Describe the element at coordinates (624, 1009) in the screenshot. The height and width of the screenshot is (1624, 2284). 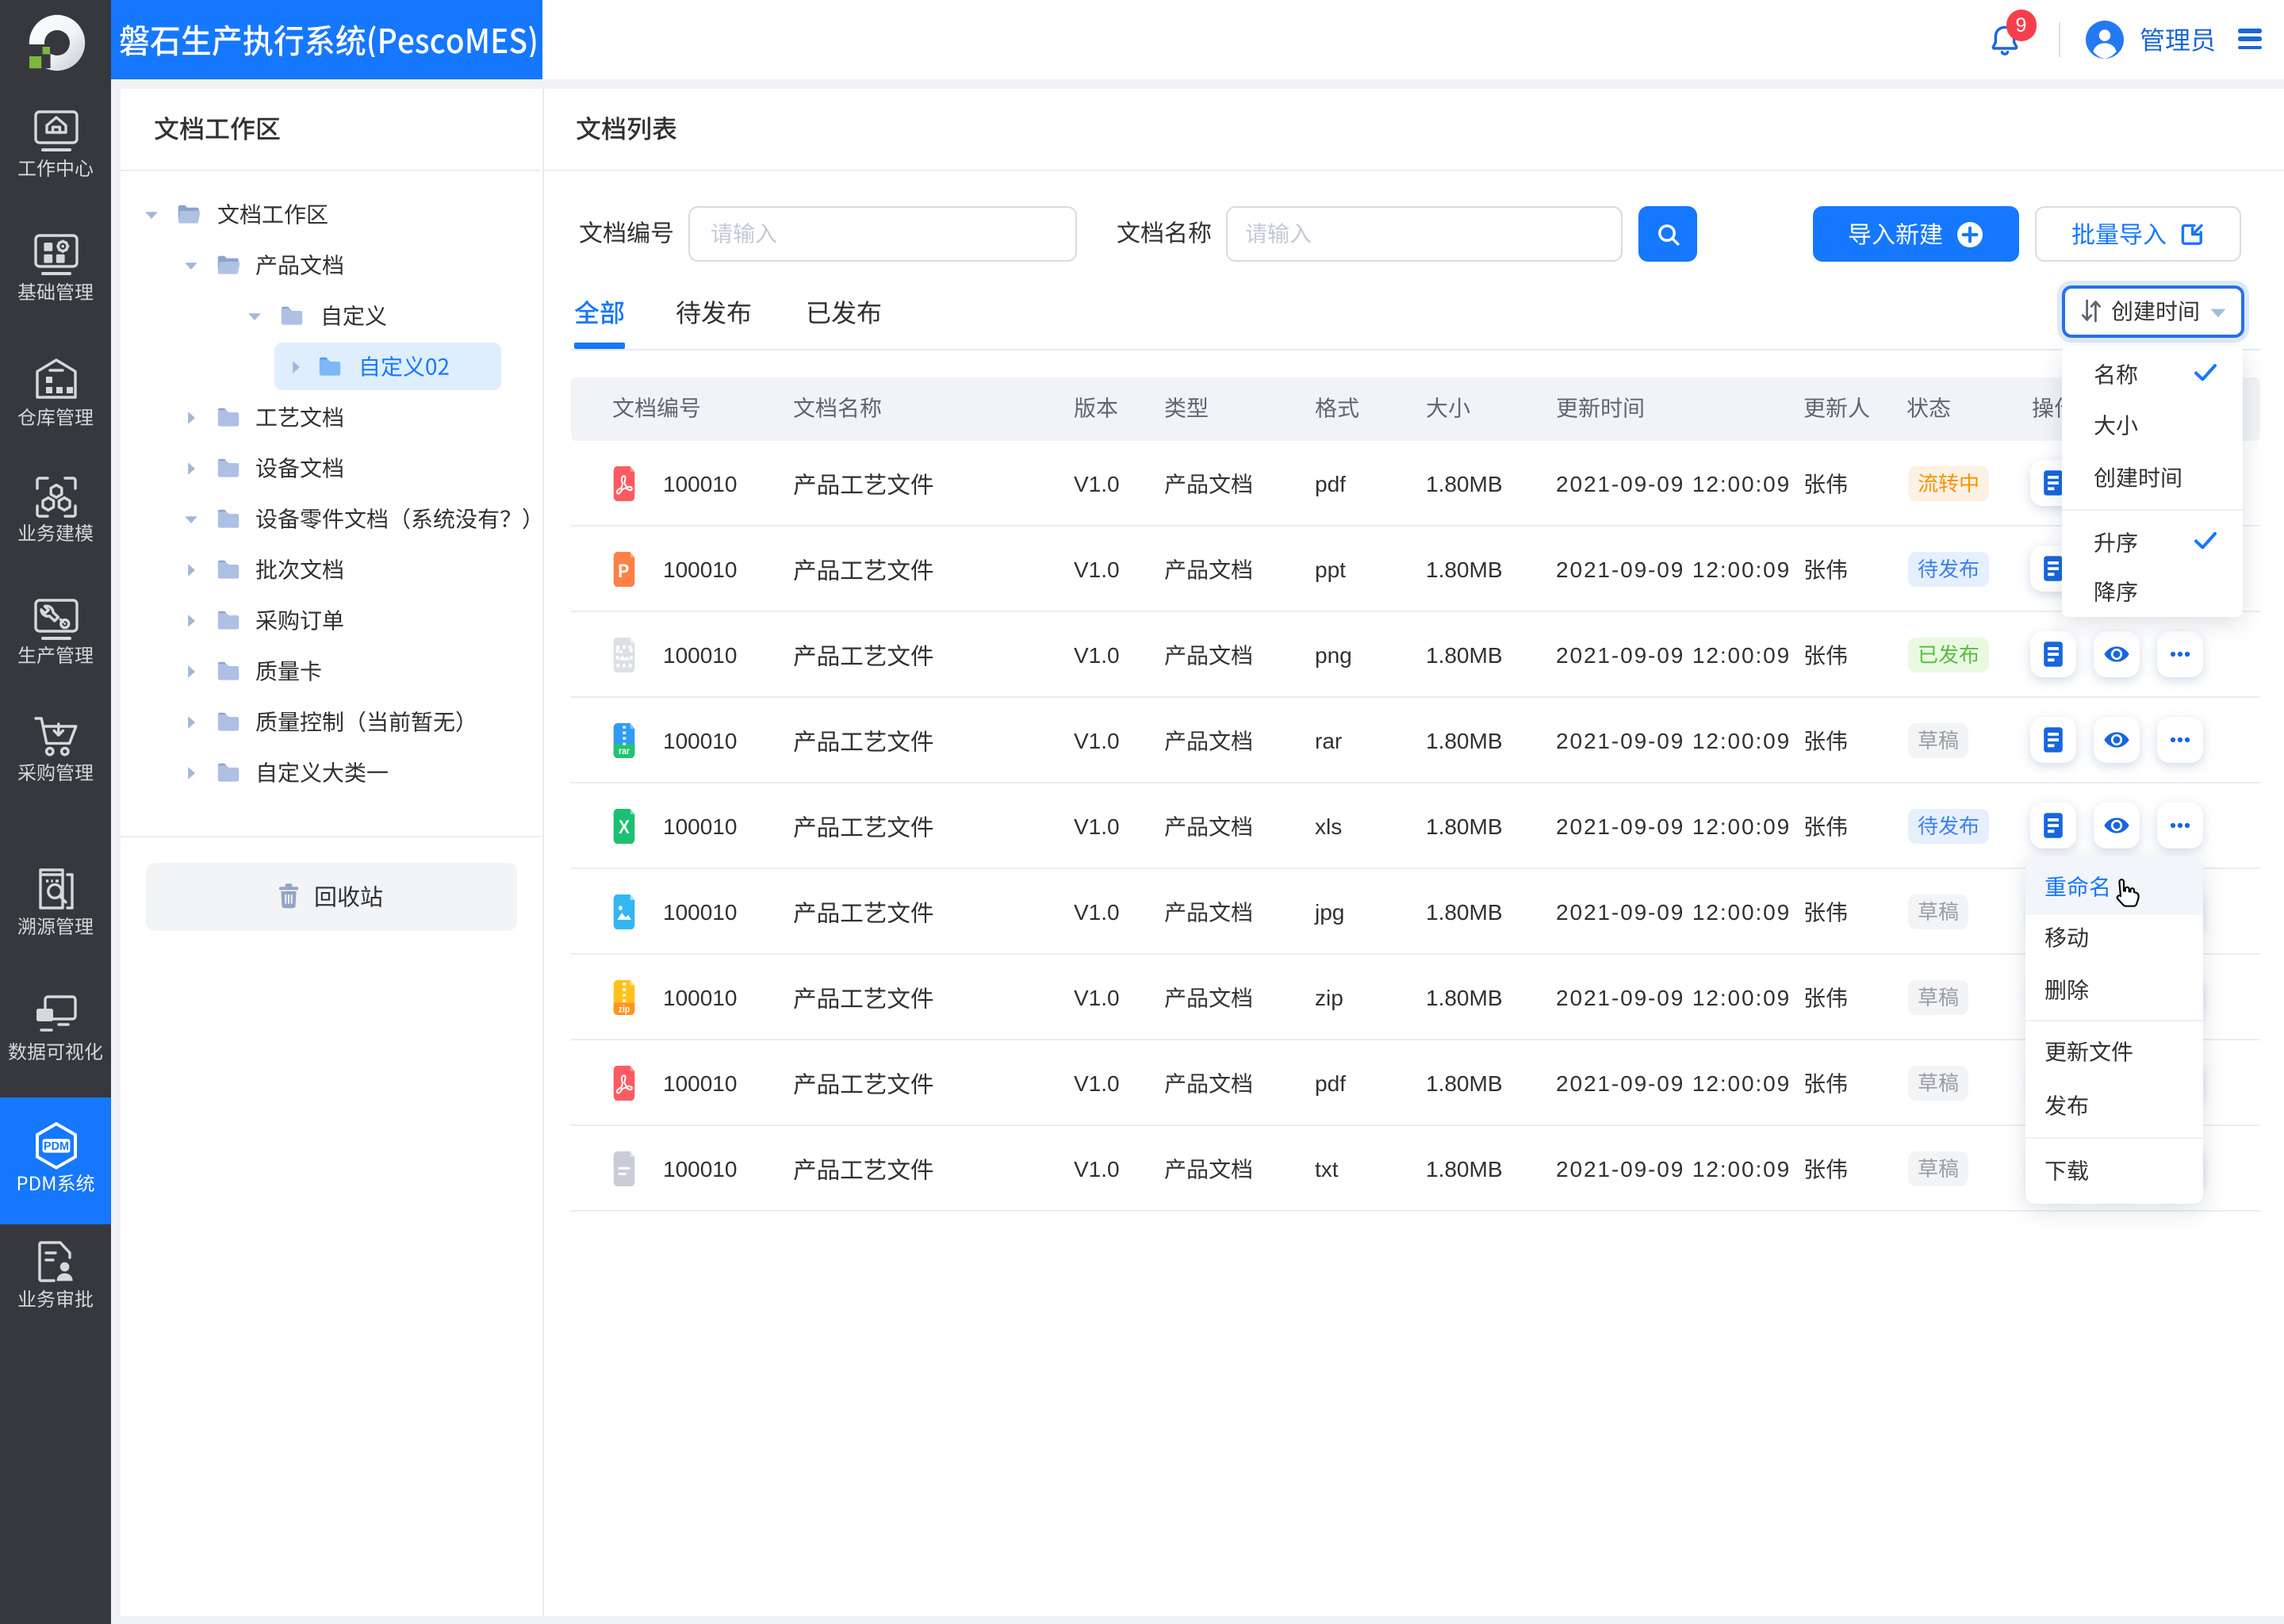
I see `svg-text: zip` at that location.